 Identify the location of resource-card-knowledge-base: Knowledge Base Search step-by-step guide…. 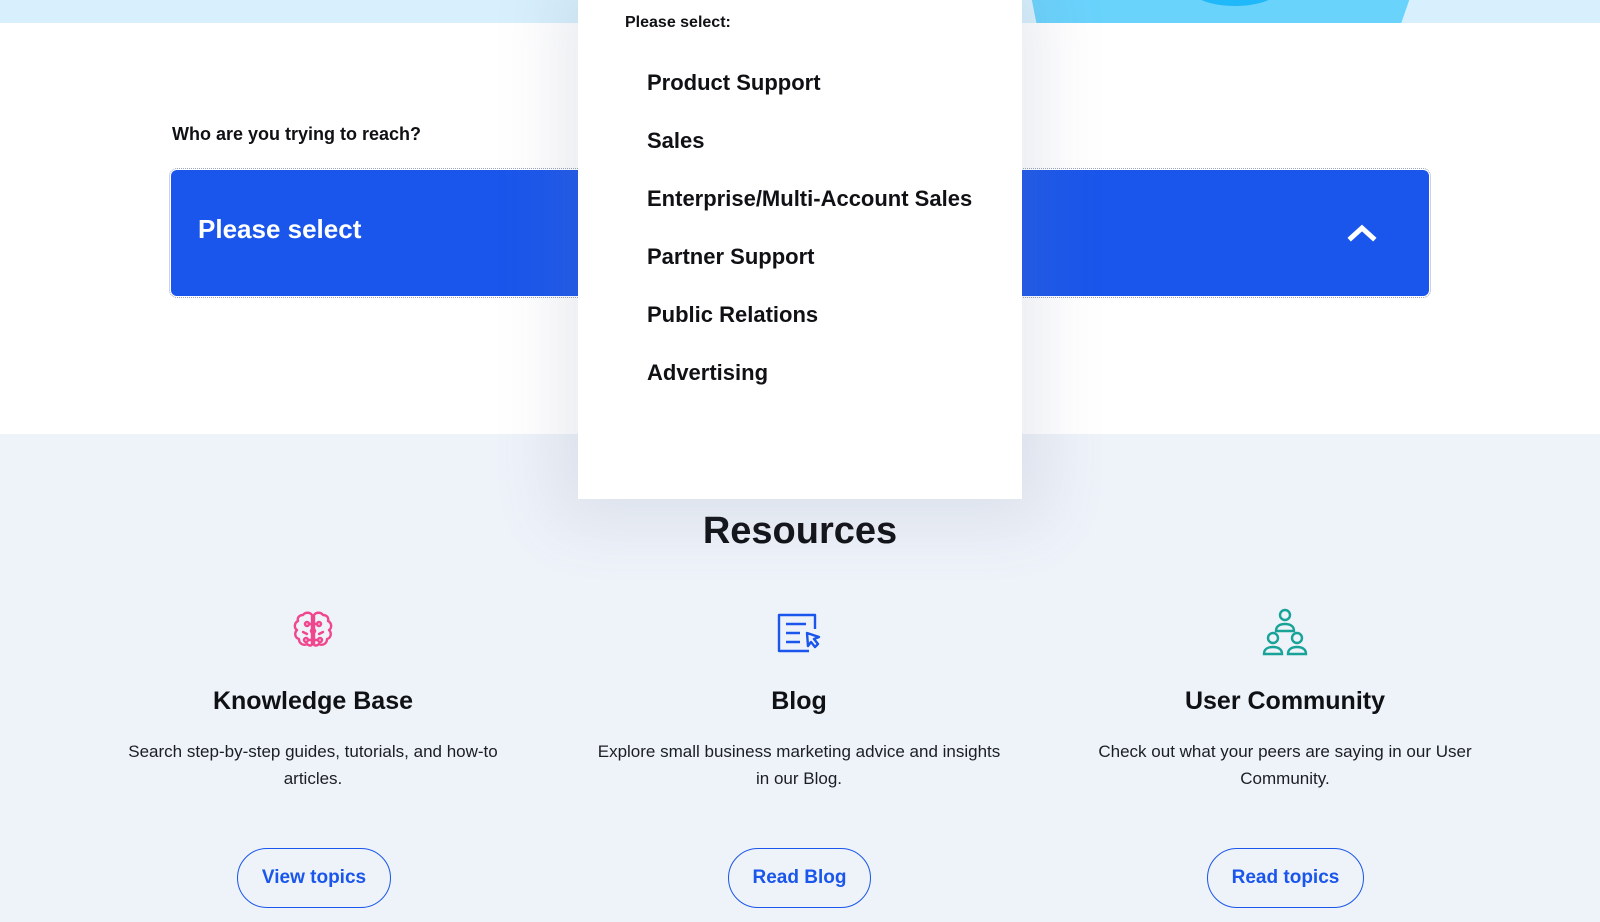
(313, 698).